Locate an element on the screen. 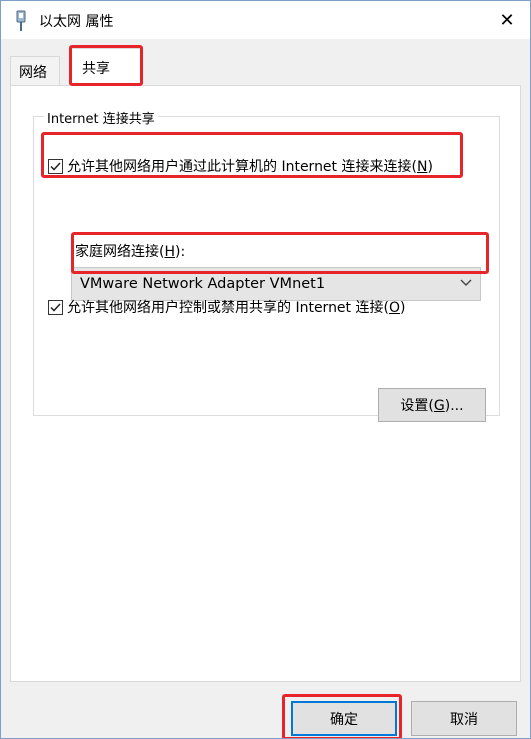 The width and height of the screenshot is (531, 739). network-adapter-icon is located at coordinates (21, 20).